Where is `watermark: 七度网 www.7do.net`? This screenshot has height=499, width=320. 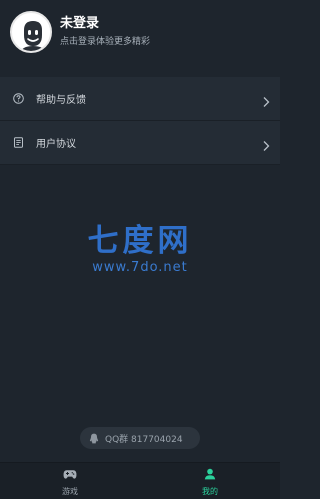 watermark: 七度网 www.7do.net is located at coordinates (140, 249).